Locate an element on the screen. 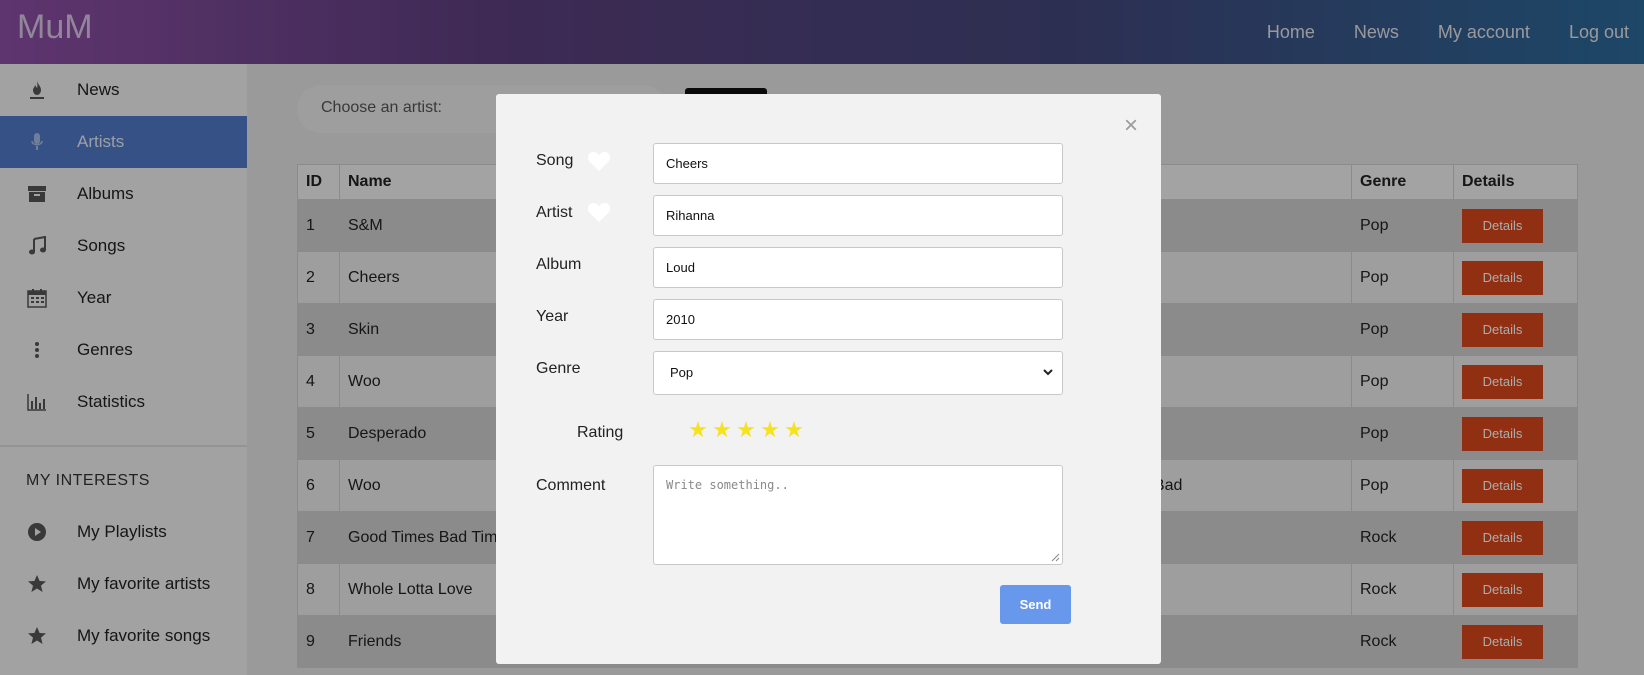  album-field: Loud is located at coordinates (858, 267).